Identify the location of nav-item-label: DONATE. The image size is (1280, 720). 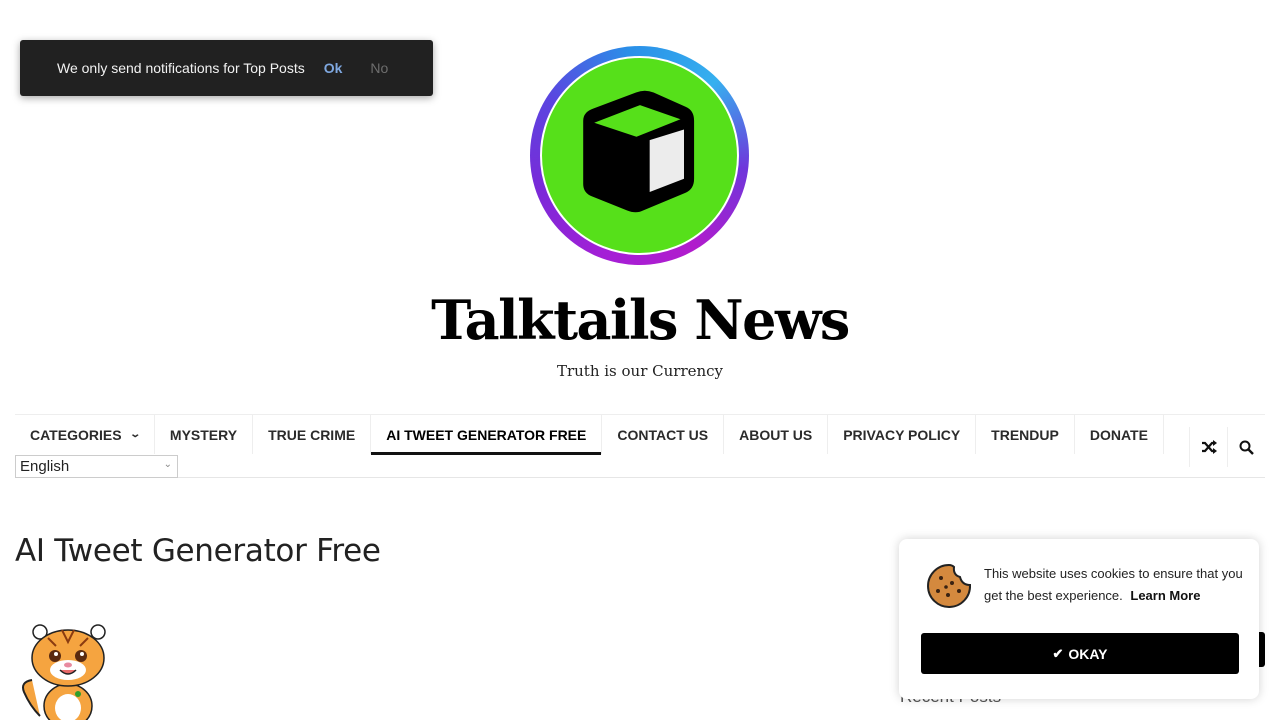
(1118, 434).